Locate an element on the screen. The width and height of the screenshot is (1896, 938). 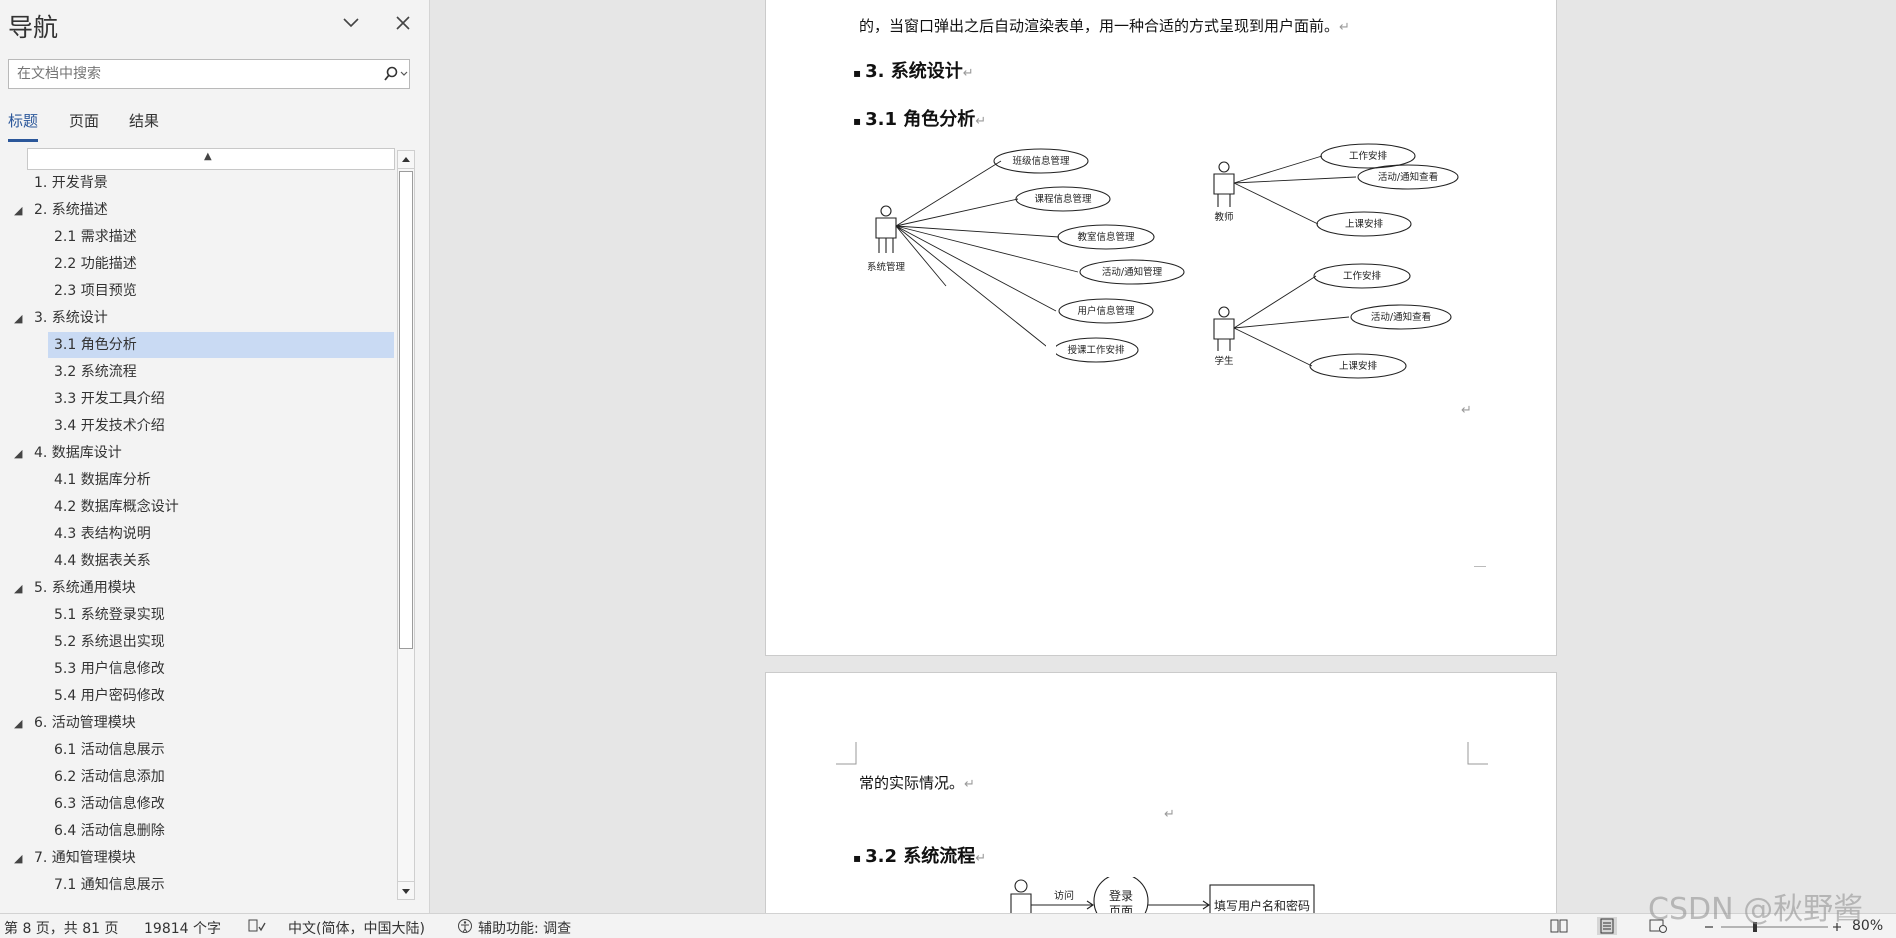
outline-item: 4.1 数据库分析 is located at coordinates (221, 480).